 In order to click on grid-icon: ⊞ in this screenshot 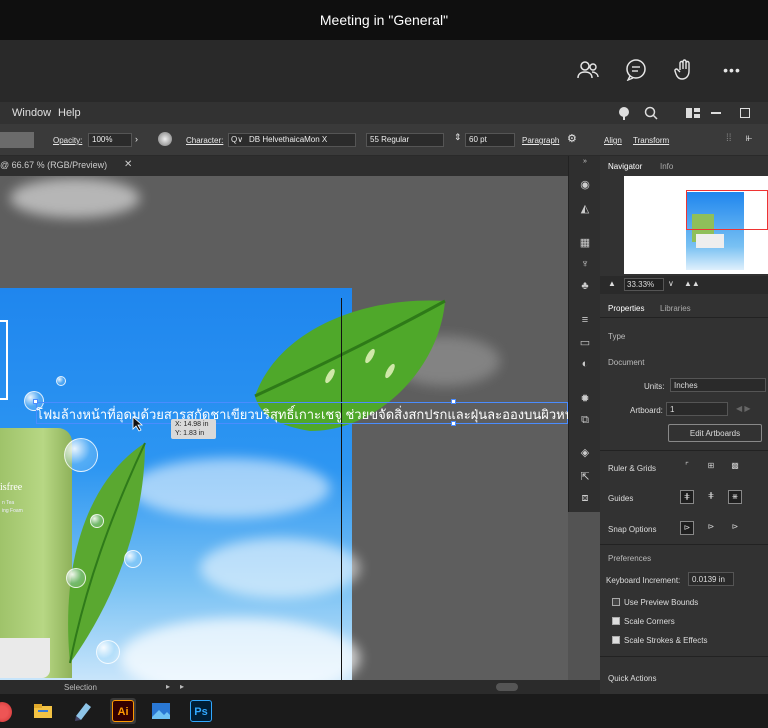, I will do `click(711, 467)`.